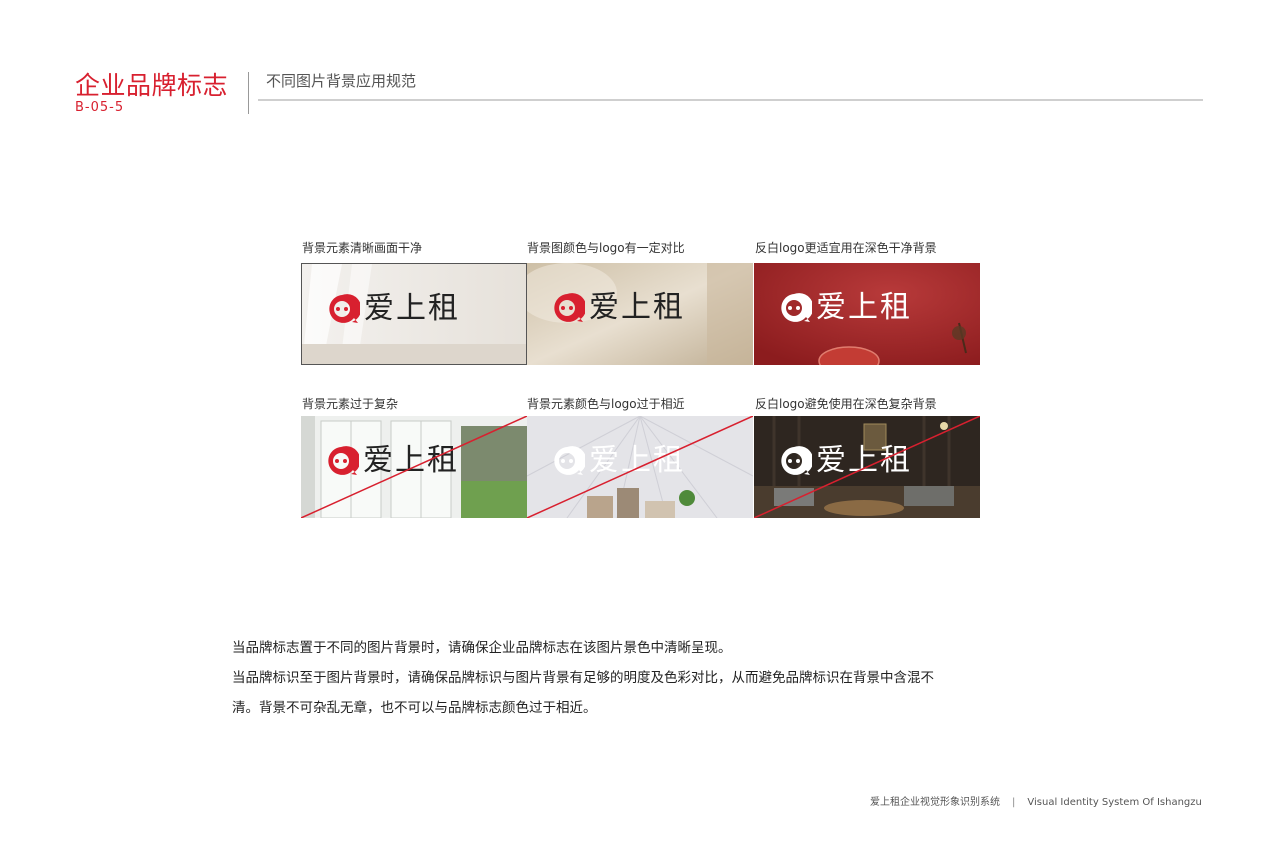 The height and width of the screenshot is (848, 1280). I want to click on example-caption: 背景元素过于复杂, so click(350, 404).